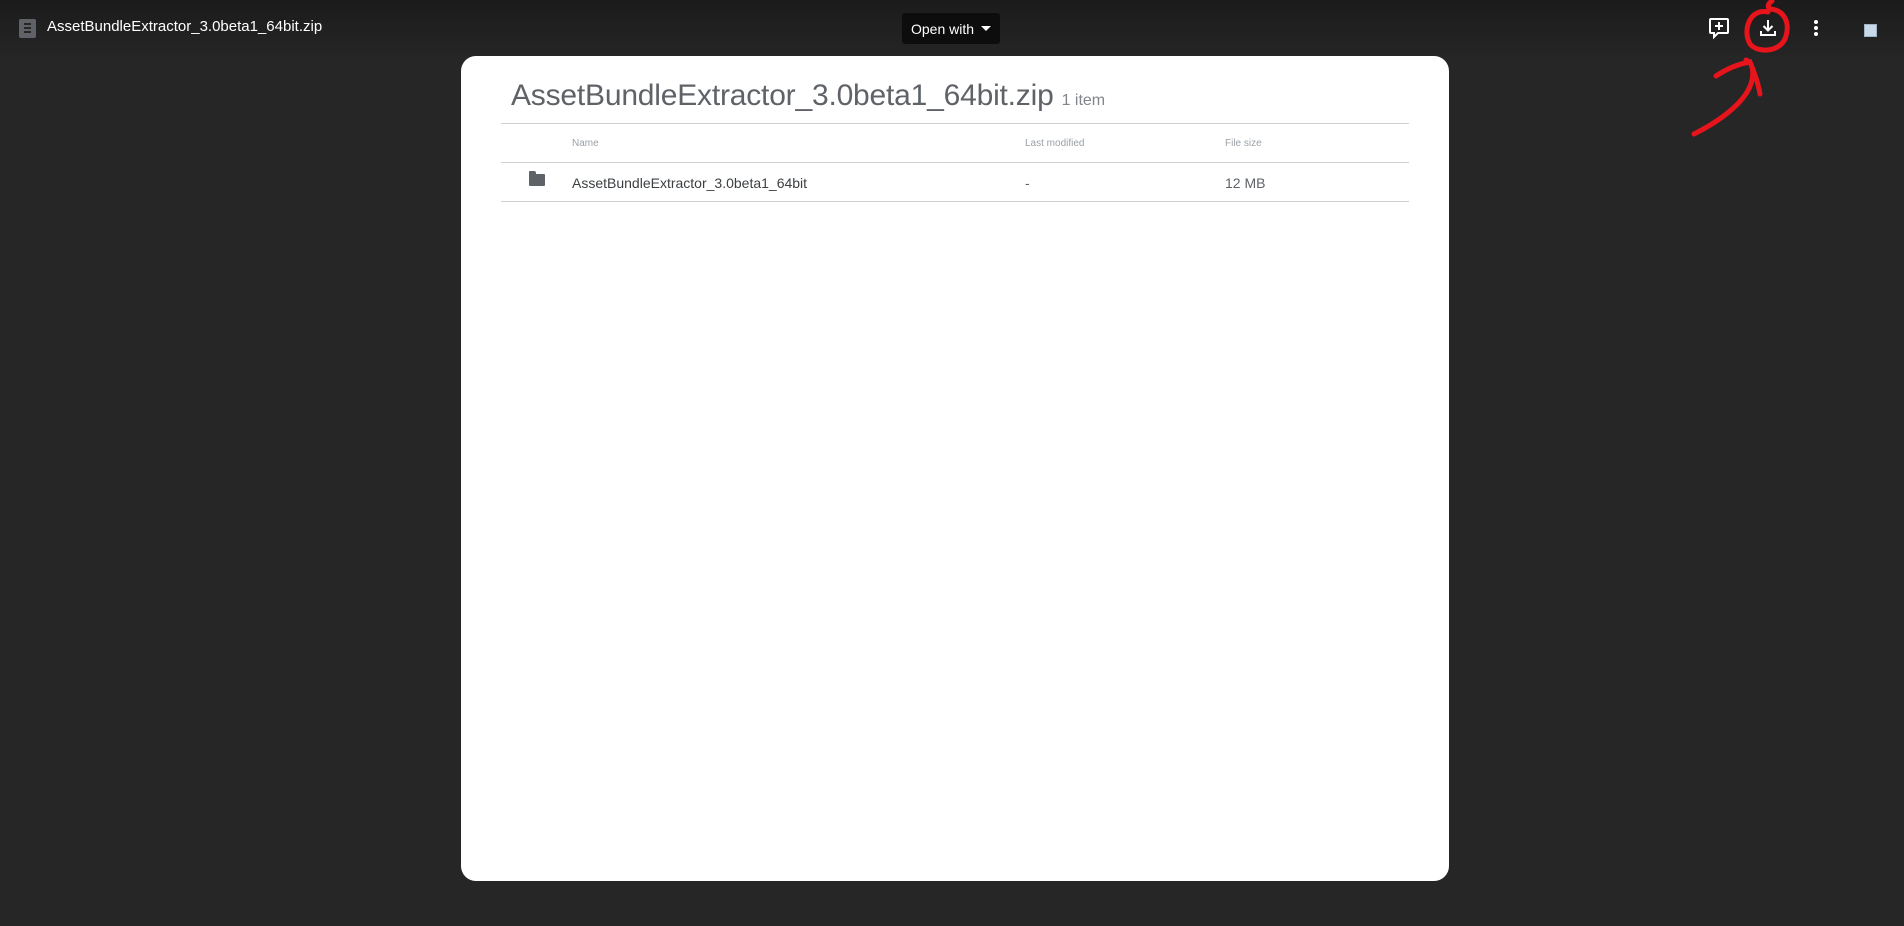 The image size is (1904, 926). What do you see at coordinates (689, 183) in the screenshot?
I see `row-name: AssetBundleExtractor_3.0beta1_64bit` at bounding box center [689, 183].